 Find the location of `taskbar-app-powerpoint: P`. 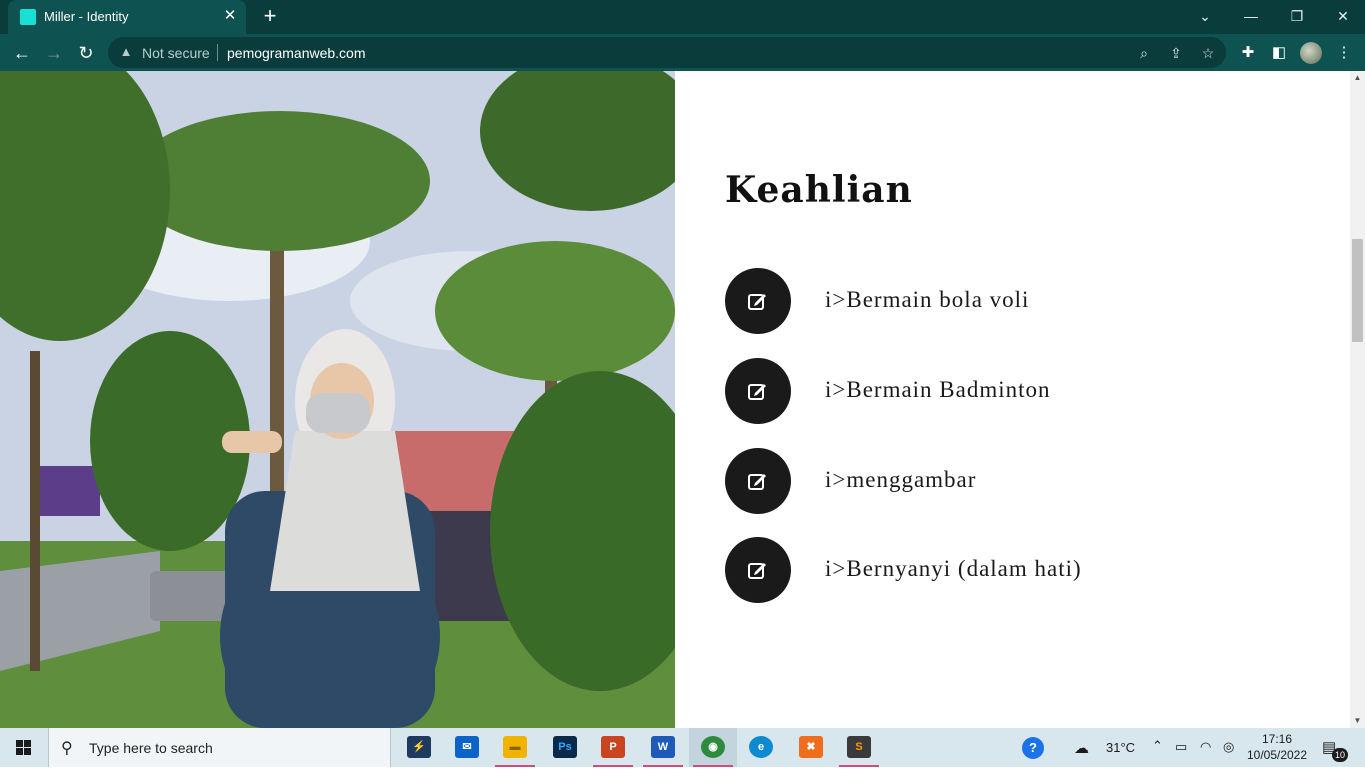

taskbar-app-powerpoint: P is located at coordinates (613, 747).